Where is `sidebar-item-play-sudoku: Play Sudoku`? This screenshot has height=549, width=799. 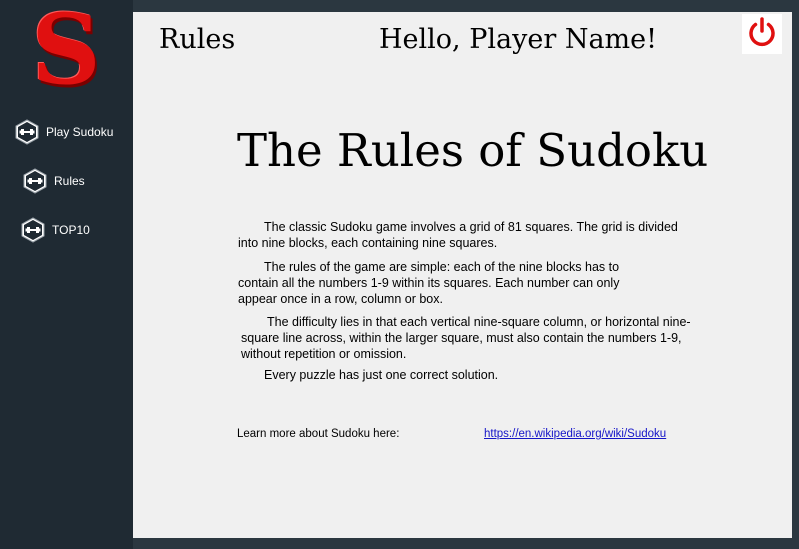
sidebar-item-play-sudoku: Play Sudoku is located at coordinates (63, 132).